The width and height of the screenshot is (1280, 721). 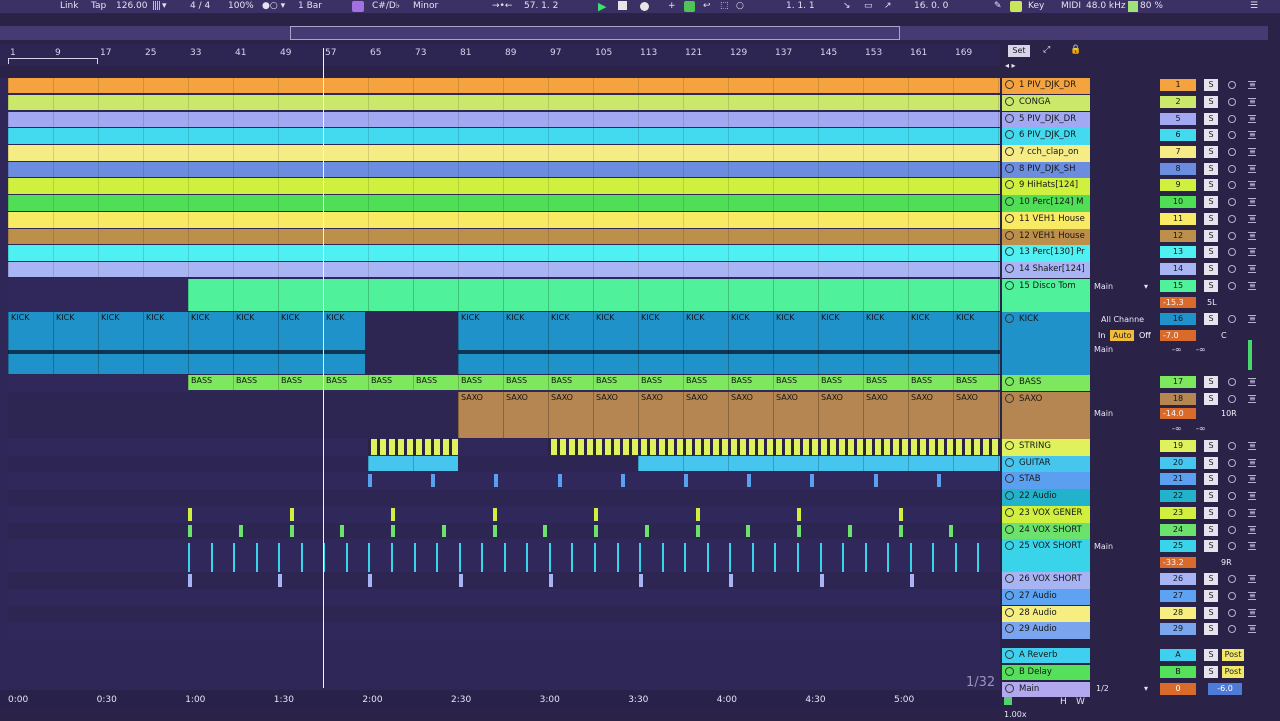 What do you see at coordinates (1046, 464) in the screenshot?
I see `track-header-20: GUITAR` at bounding box center [1046, 464].